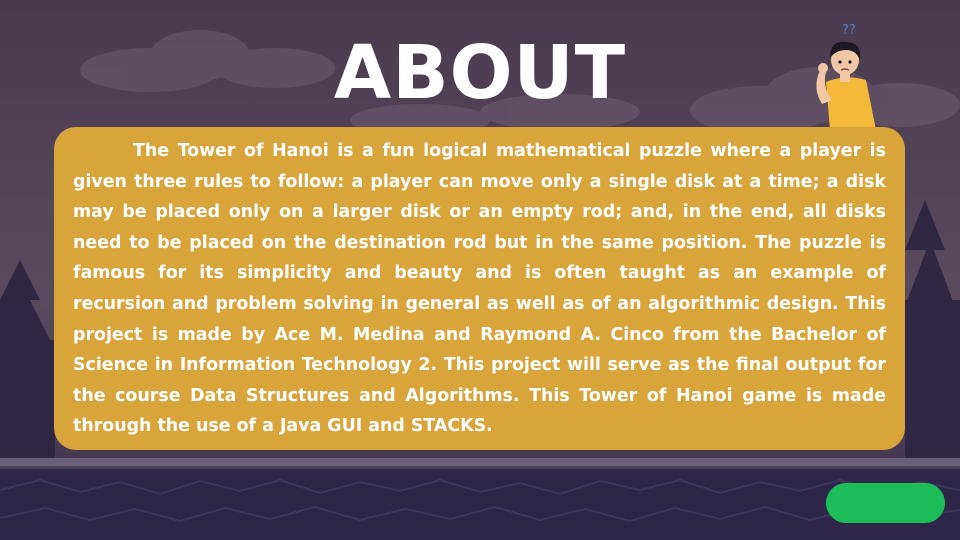 The height and width of the screenshot is (540, 960). Describe the element at coordinates (480, 463) in the screenshot. I see `fence` at that location.